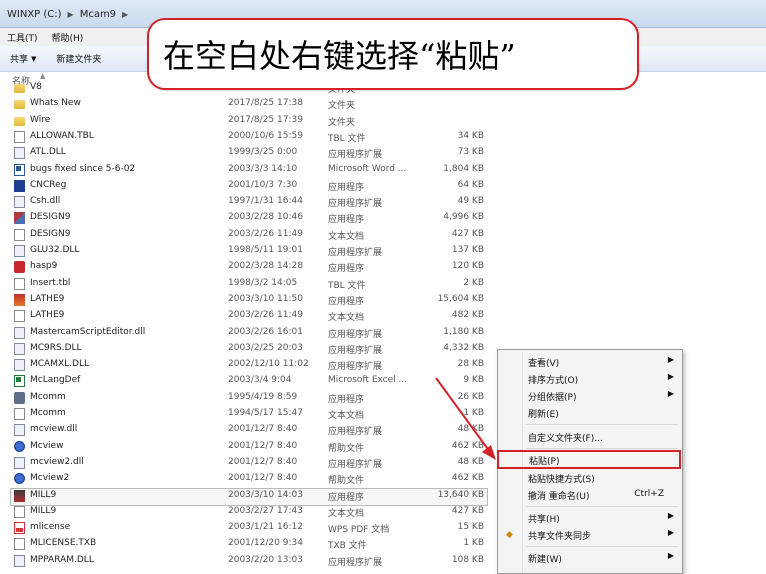 The image size is (766, 574). What do you see at coordinates (383, 284) in the screenshot?
I see `file-row: Insert.tbl 1998/3/2 14:05 TBL 文件 2 KB` at bounding box center [383, 284].